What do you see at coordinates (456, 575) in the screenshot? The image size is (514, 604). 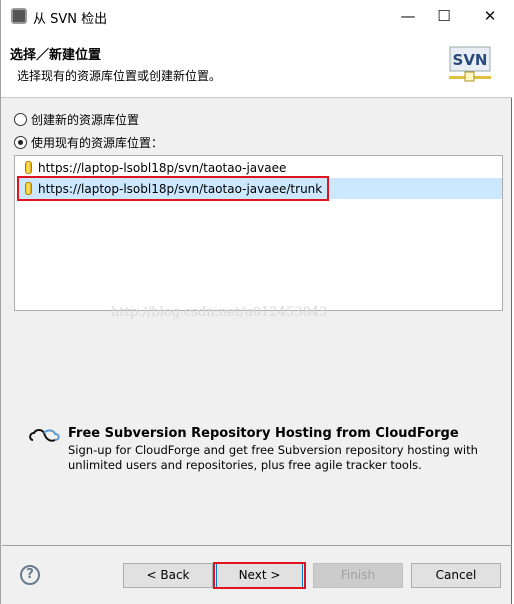 I see `cancel-button: Cancel` at bounding box center [456, 575].